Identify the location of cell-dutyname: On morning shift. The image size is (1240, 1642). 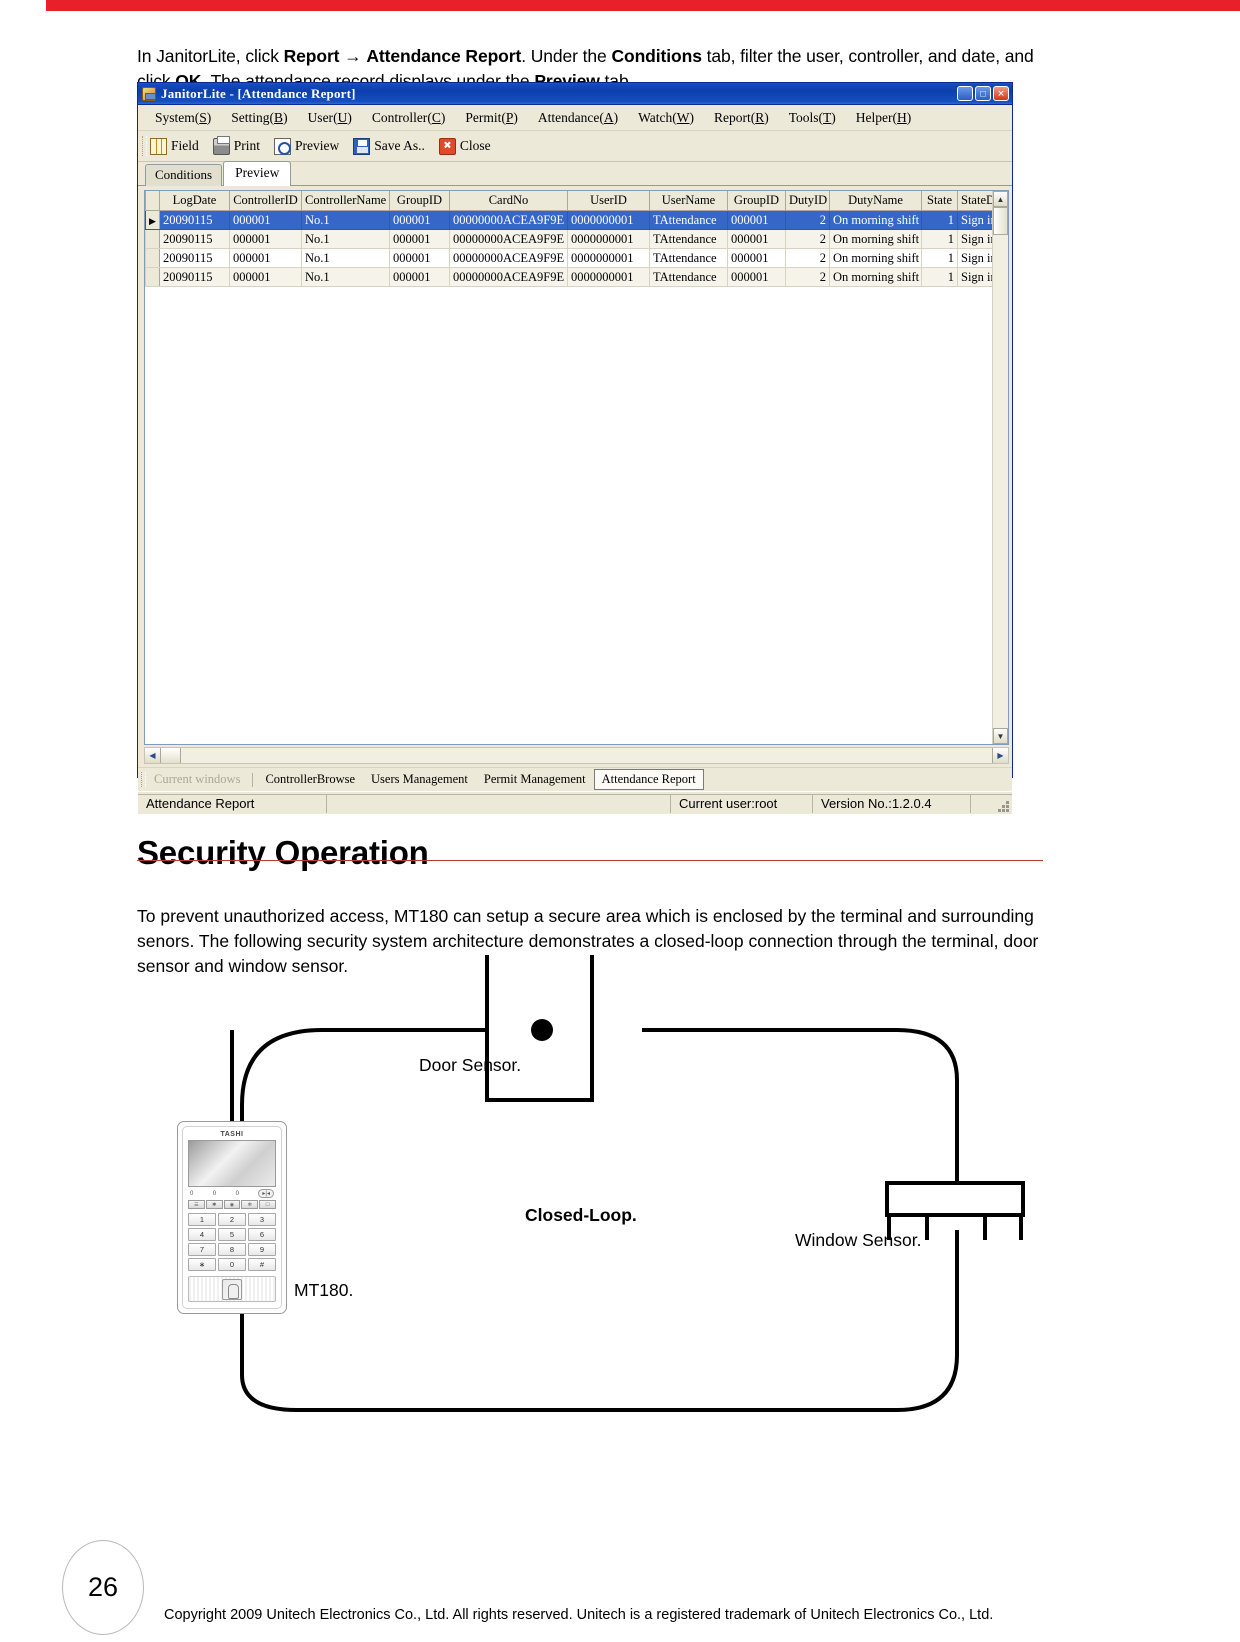
(875, 277).